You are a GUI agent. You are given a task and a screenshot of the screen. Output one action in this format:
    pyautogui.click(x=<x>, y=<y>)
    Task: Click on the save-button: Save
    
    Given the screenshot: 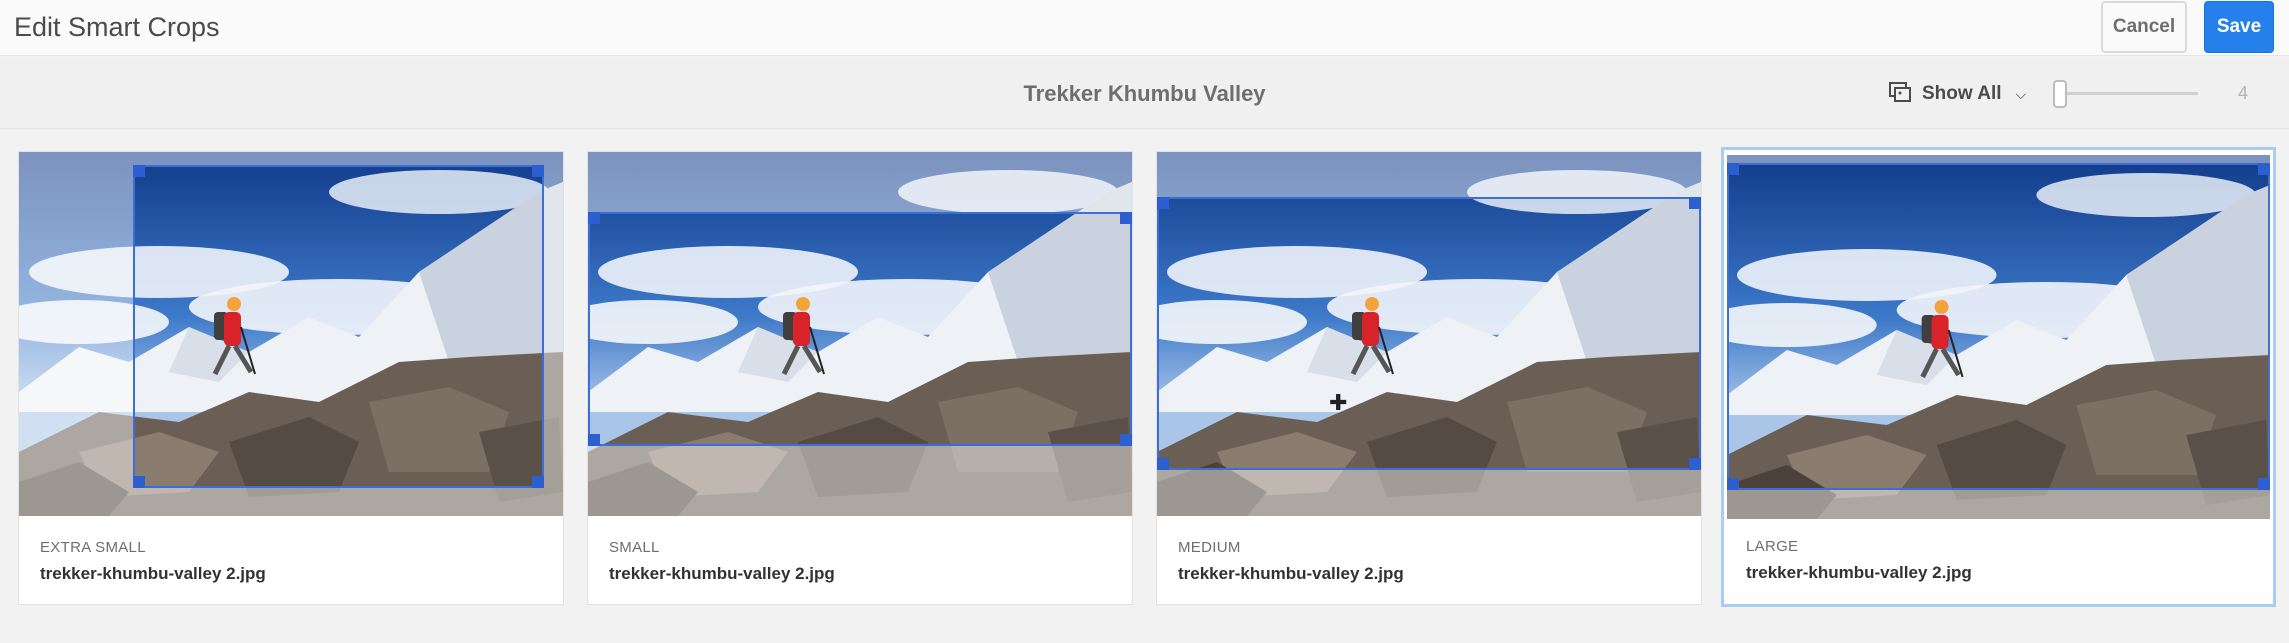 What is the action you would take?
    pyautogui.click(x=2239, y=27)
    